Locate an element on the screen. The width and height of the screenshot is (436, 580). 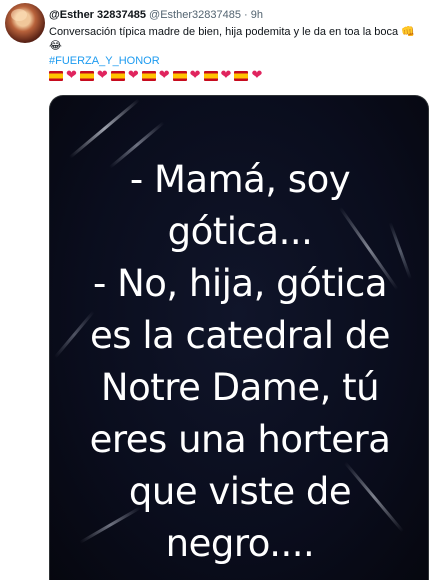
hashtag-link: #FUERZA_Y_HONOR is located at coordinates (104, 61).